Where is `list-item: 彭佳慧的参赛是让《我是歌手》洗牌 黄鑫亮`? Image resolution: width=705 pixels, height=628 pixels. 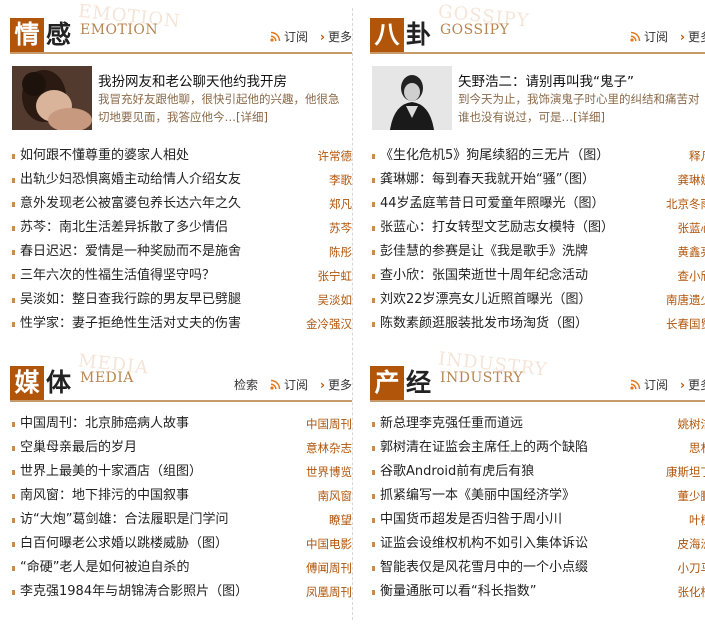
list-item: 彭佳慧的参赛是让《我是歌手》洗牌 黄鑫亮 is located at coordinates (537, 252).